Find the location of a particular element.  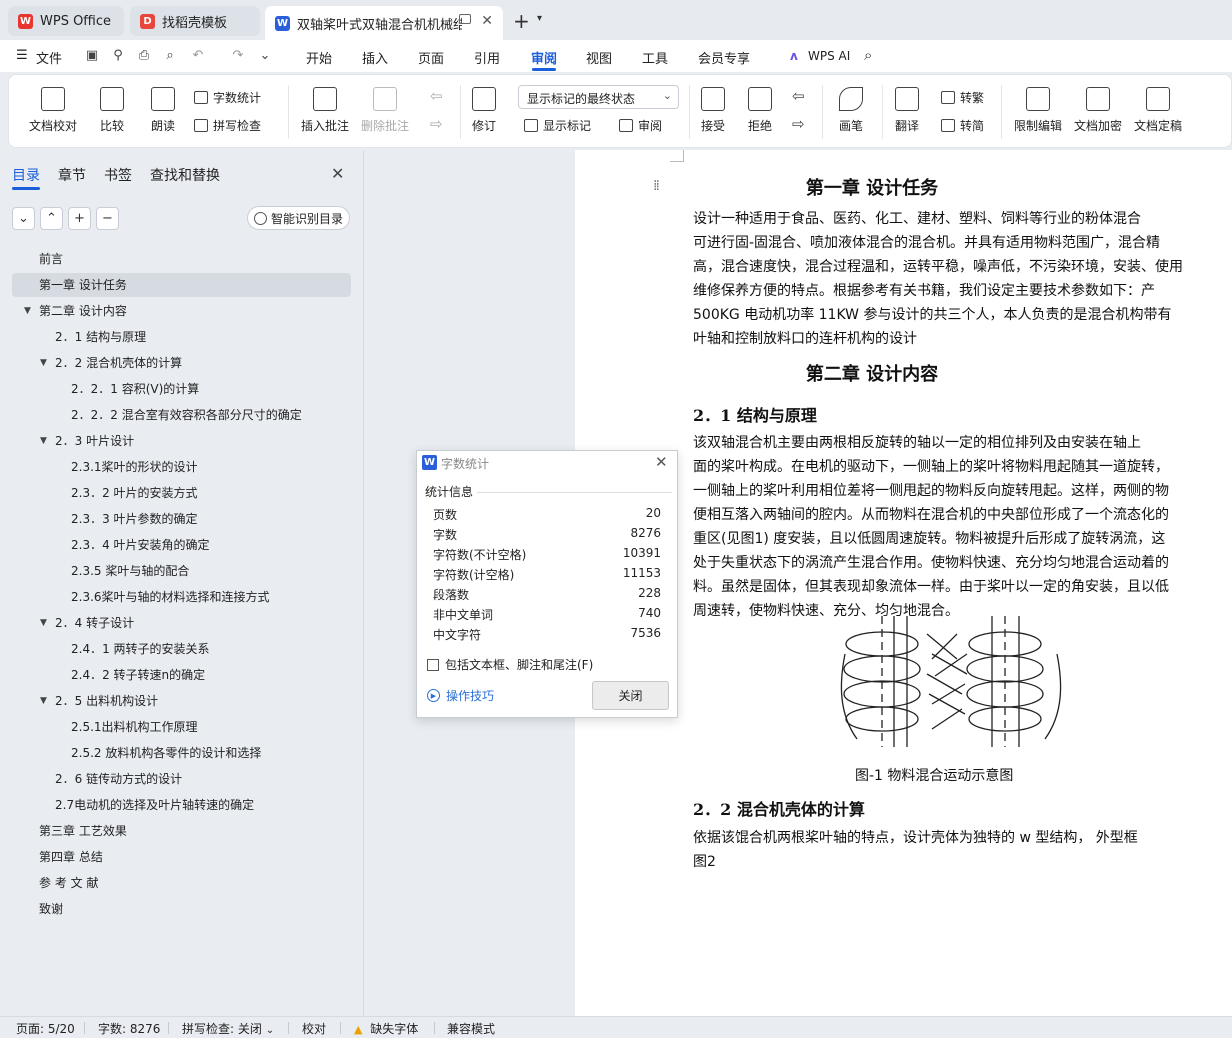

toc-item: 2.5.2 放料机构各零件的设计和选择 is located at coordinates (166, 753).